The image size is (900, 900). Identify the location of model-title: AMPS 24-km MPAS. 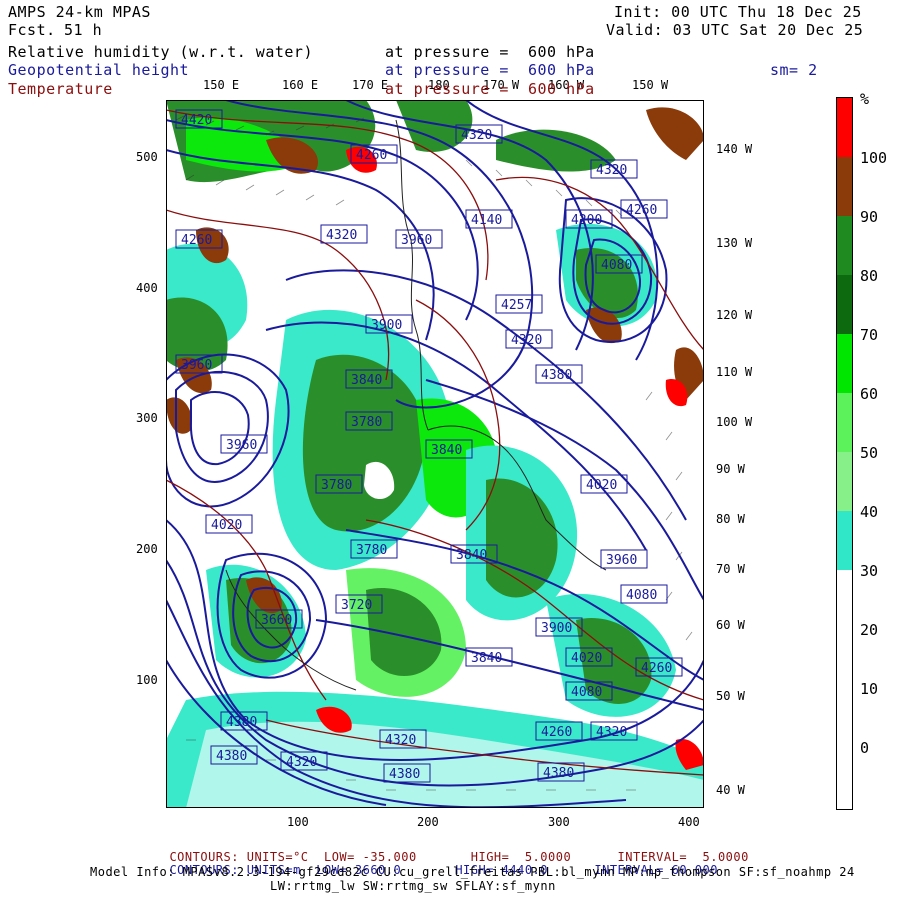
(79, 12).